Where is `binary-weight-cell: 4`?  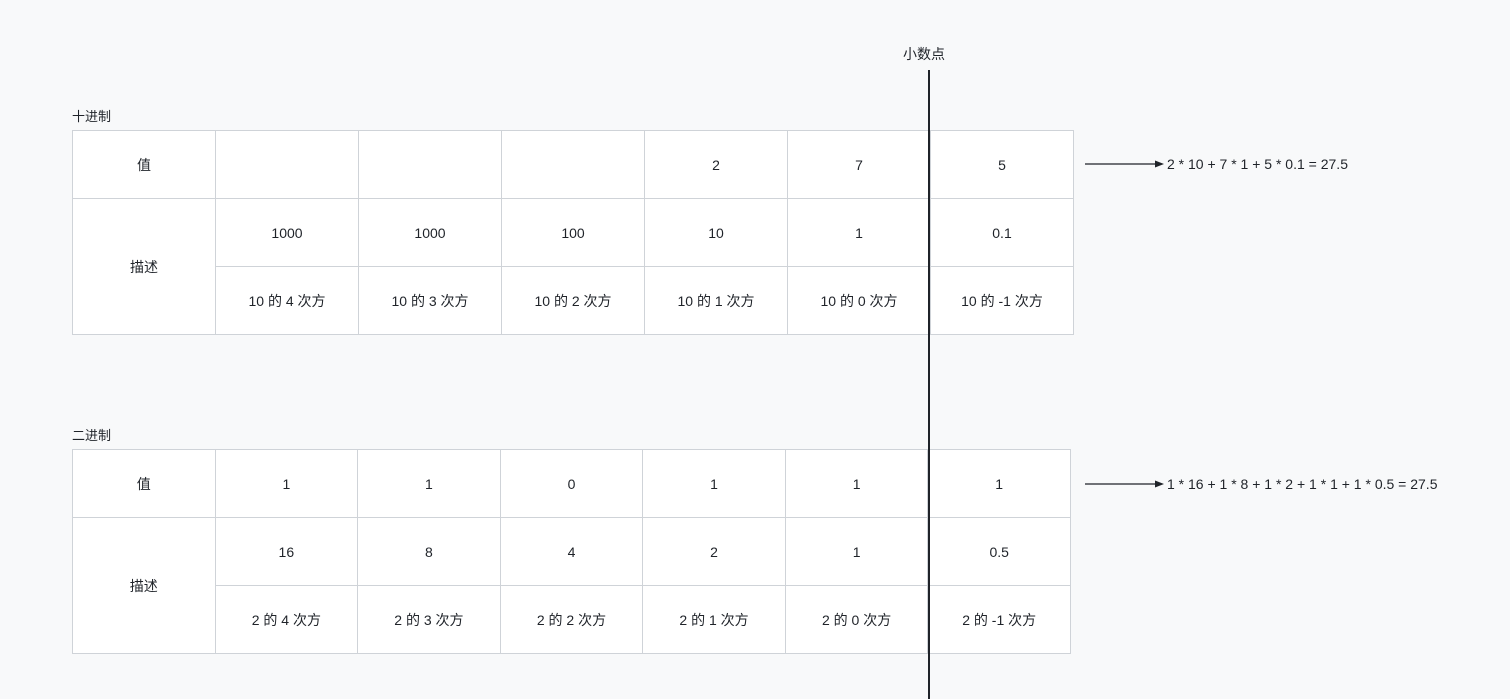 binary-weight-cell: 4 is located at coordinates (571, 551).